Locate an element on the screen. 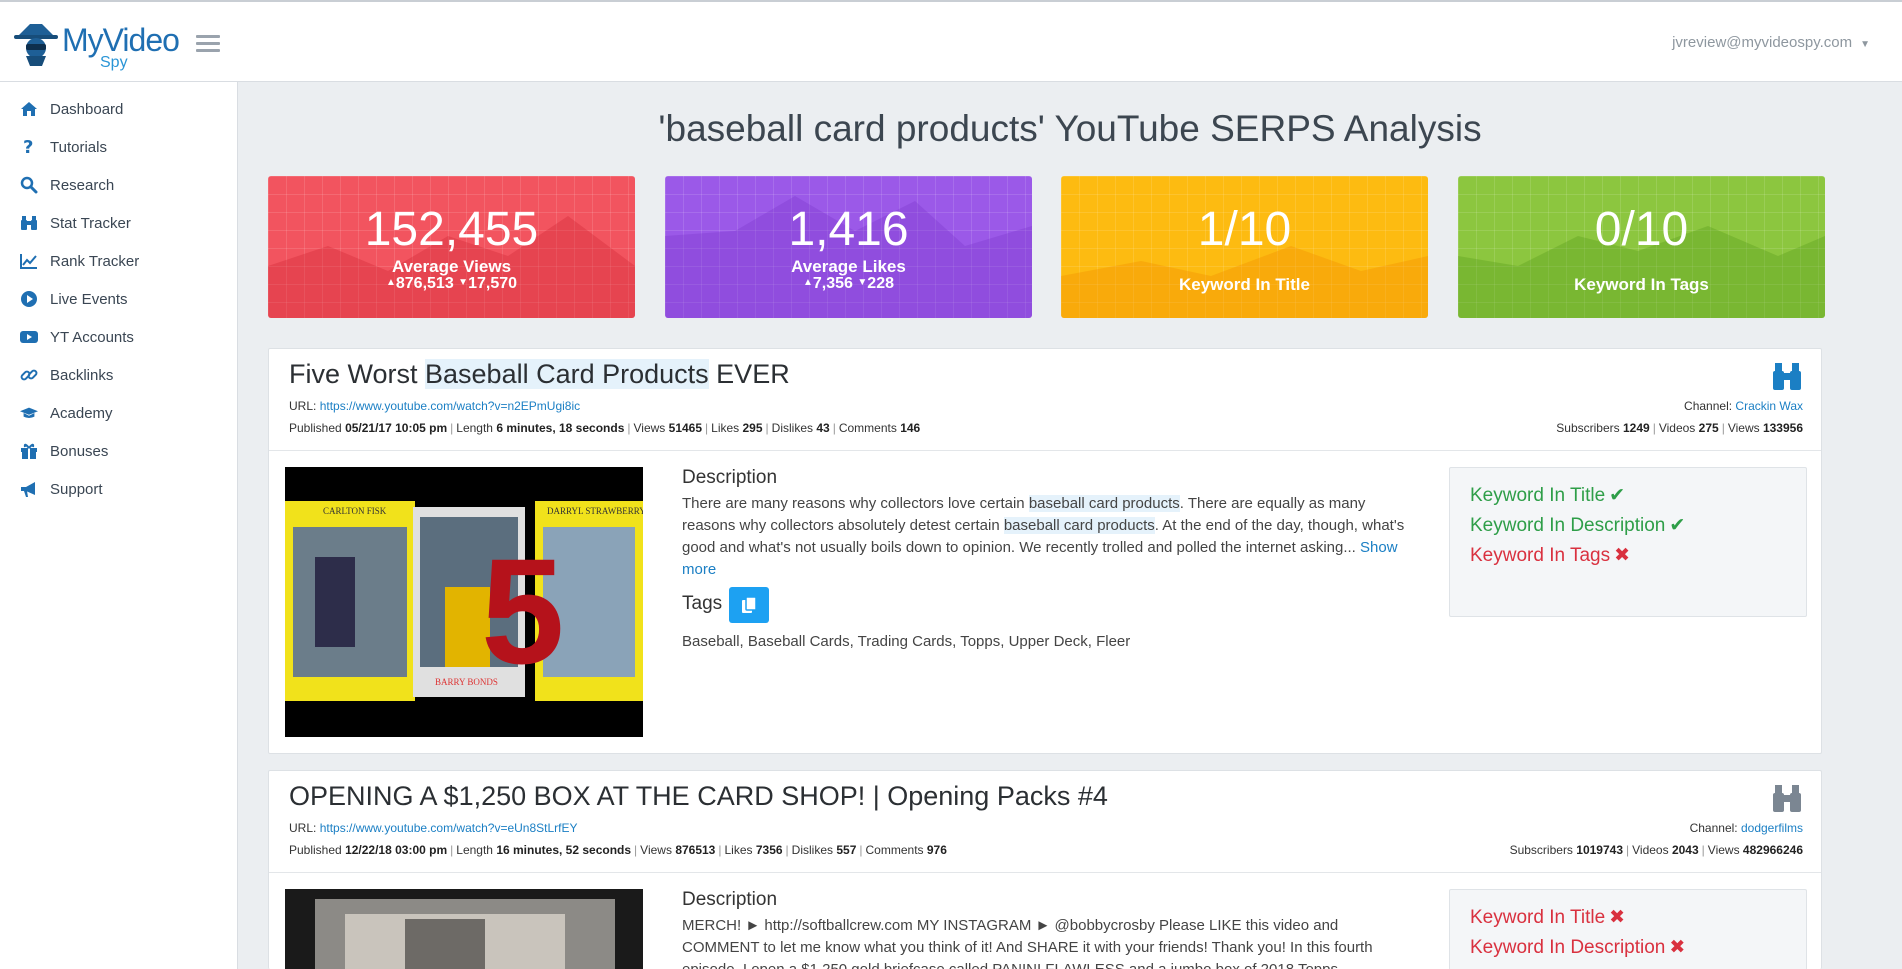 The height and width of the screenshot is (969, 1902). tags-heading: Tags is located at coordinates (702, 603).